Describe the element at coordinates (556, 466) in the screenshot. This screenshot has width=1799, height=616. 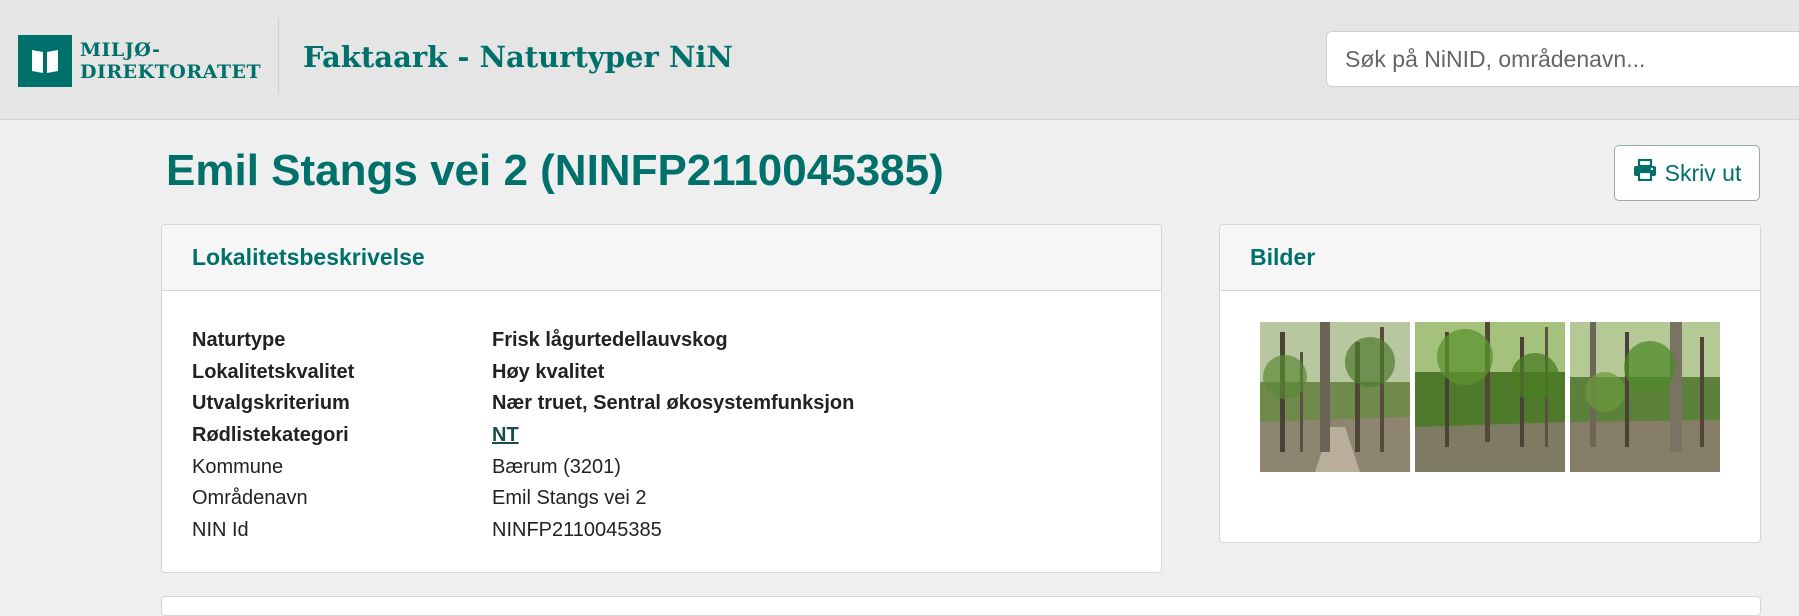
I see `property-value: Bærum (3201)` at that location.